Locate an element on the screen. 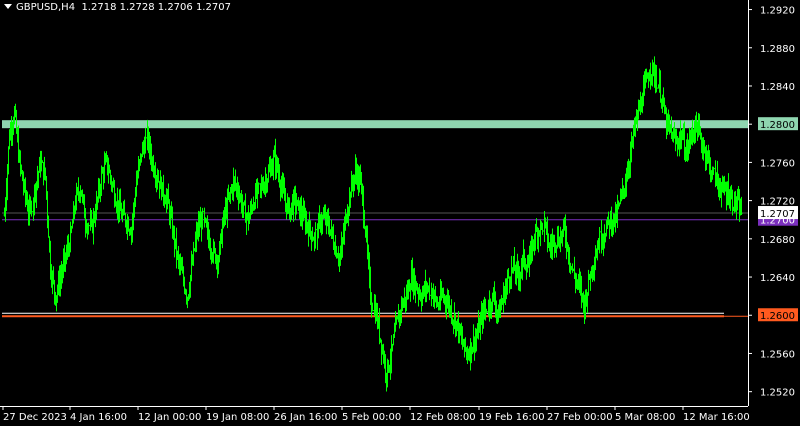 The image size is (800, 426). price-tick-label: 1.2760 is located at coordinates (777, 163).